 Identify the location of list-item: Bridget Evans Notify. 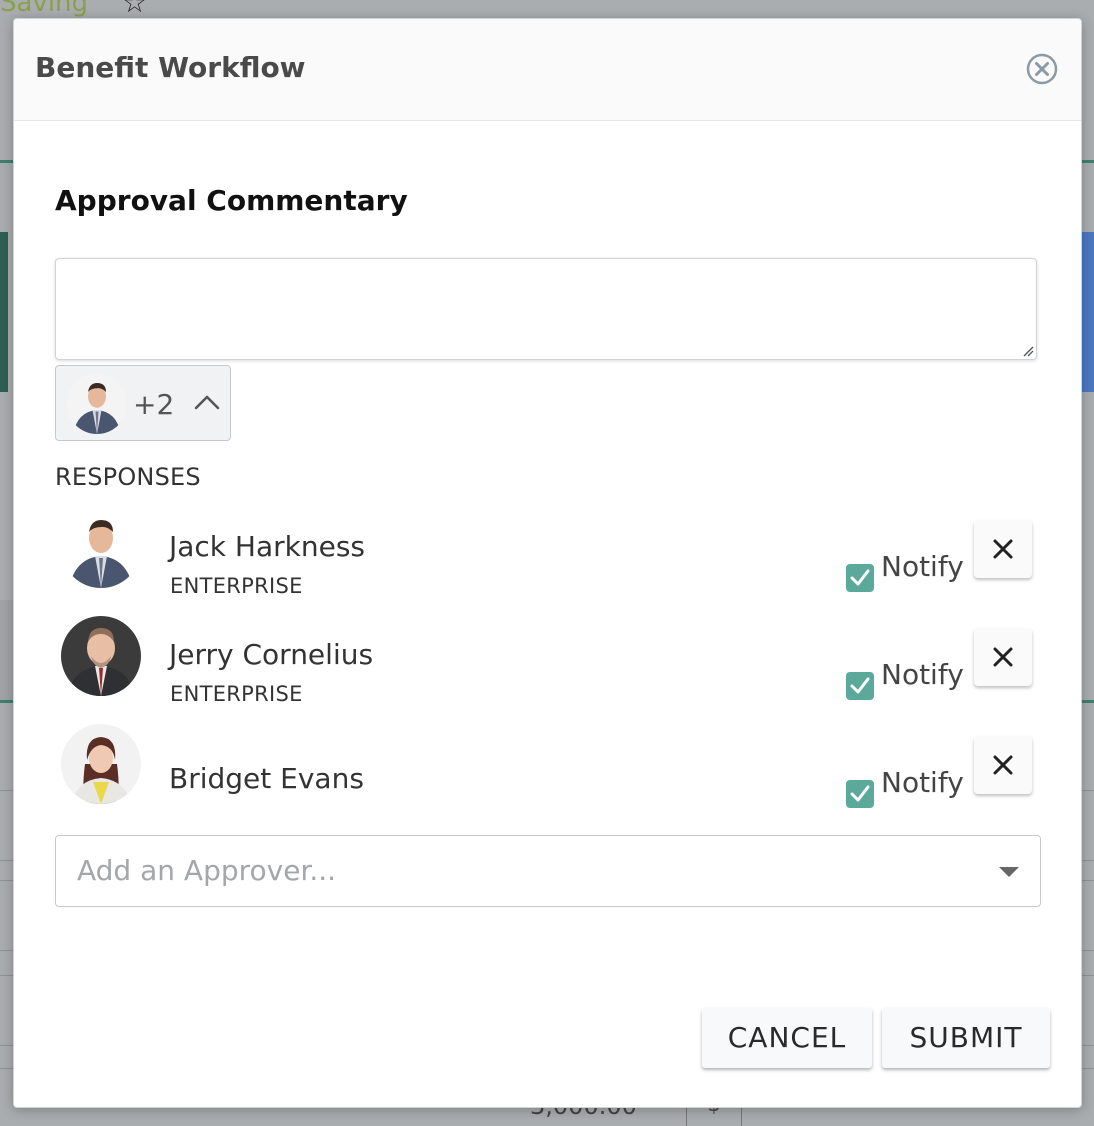
(547, 769).